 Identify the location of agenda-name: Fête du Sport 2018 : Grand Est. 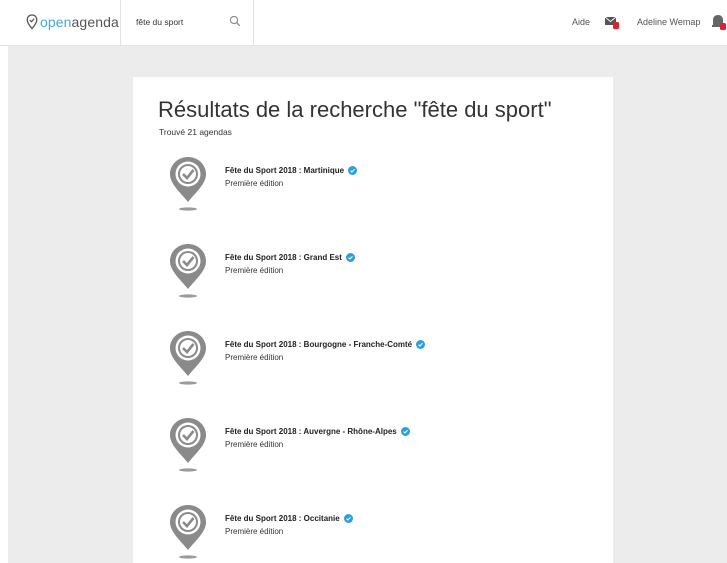
(290, 257).